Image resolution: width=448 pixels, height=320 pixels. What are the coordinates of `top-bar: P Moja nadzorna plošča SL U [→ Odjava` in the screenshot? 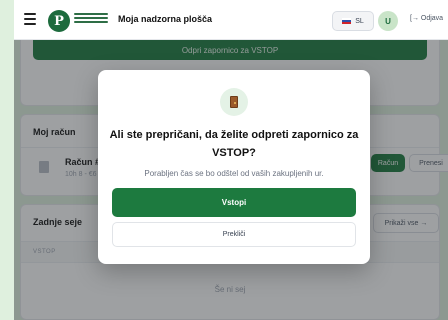 It's located at (231, 20).